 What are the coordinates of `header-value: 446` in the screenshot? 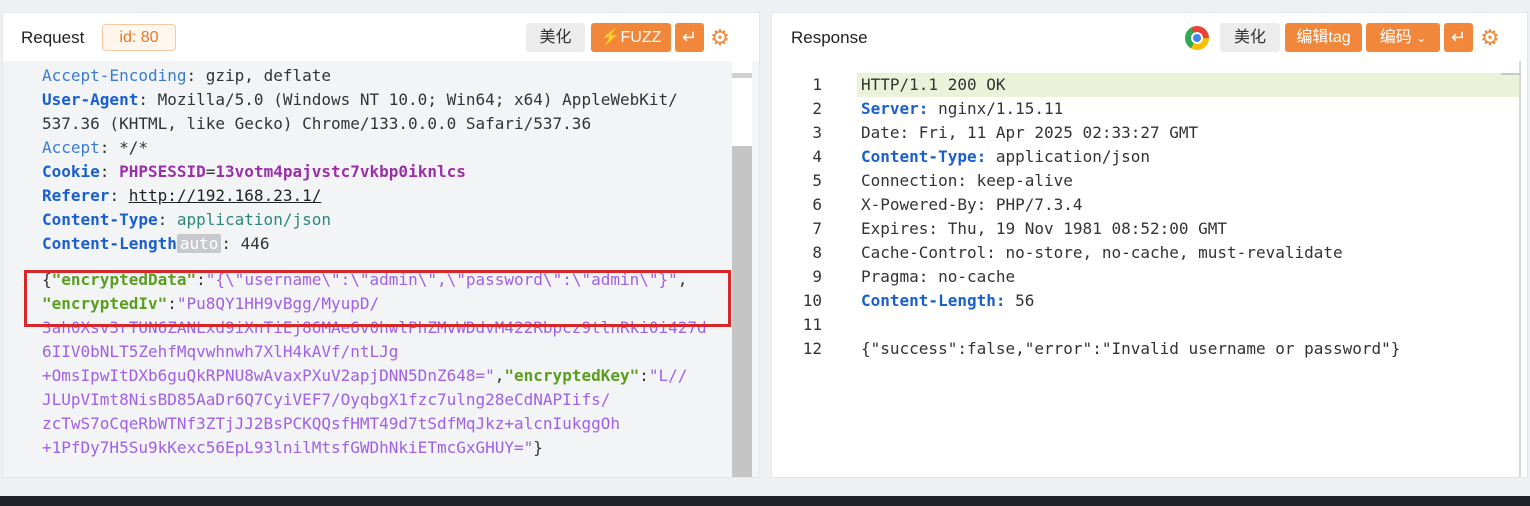 It's located at (255, 243).